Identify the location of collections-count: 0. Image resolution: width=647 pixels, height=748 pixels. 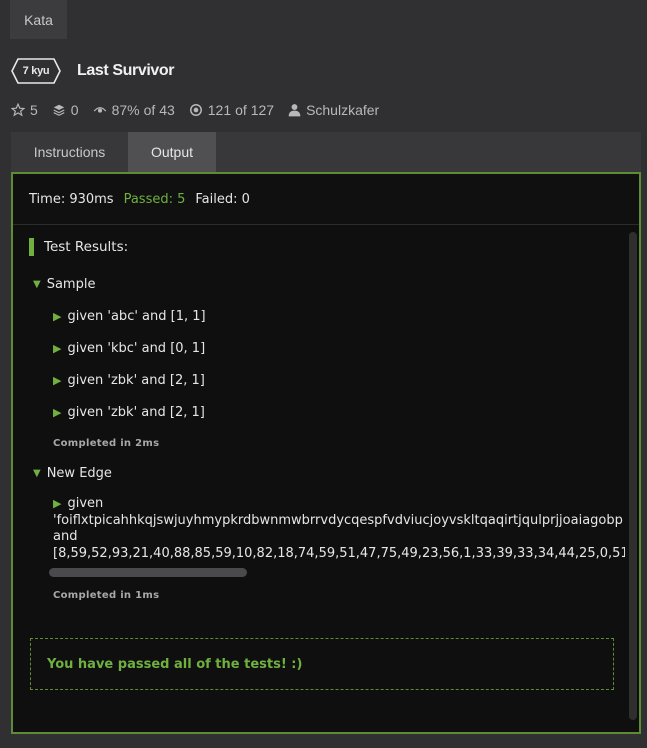
(74, 110).